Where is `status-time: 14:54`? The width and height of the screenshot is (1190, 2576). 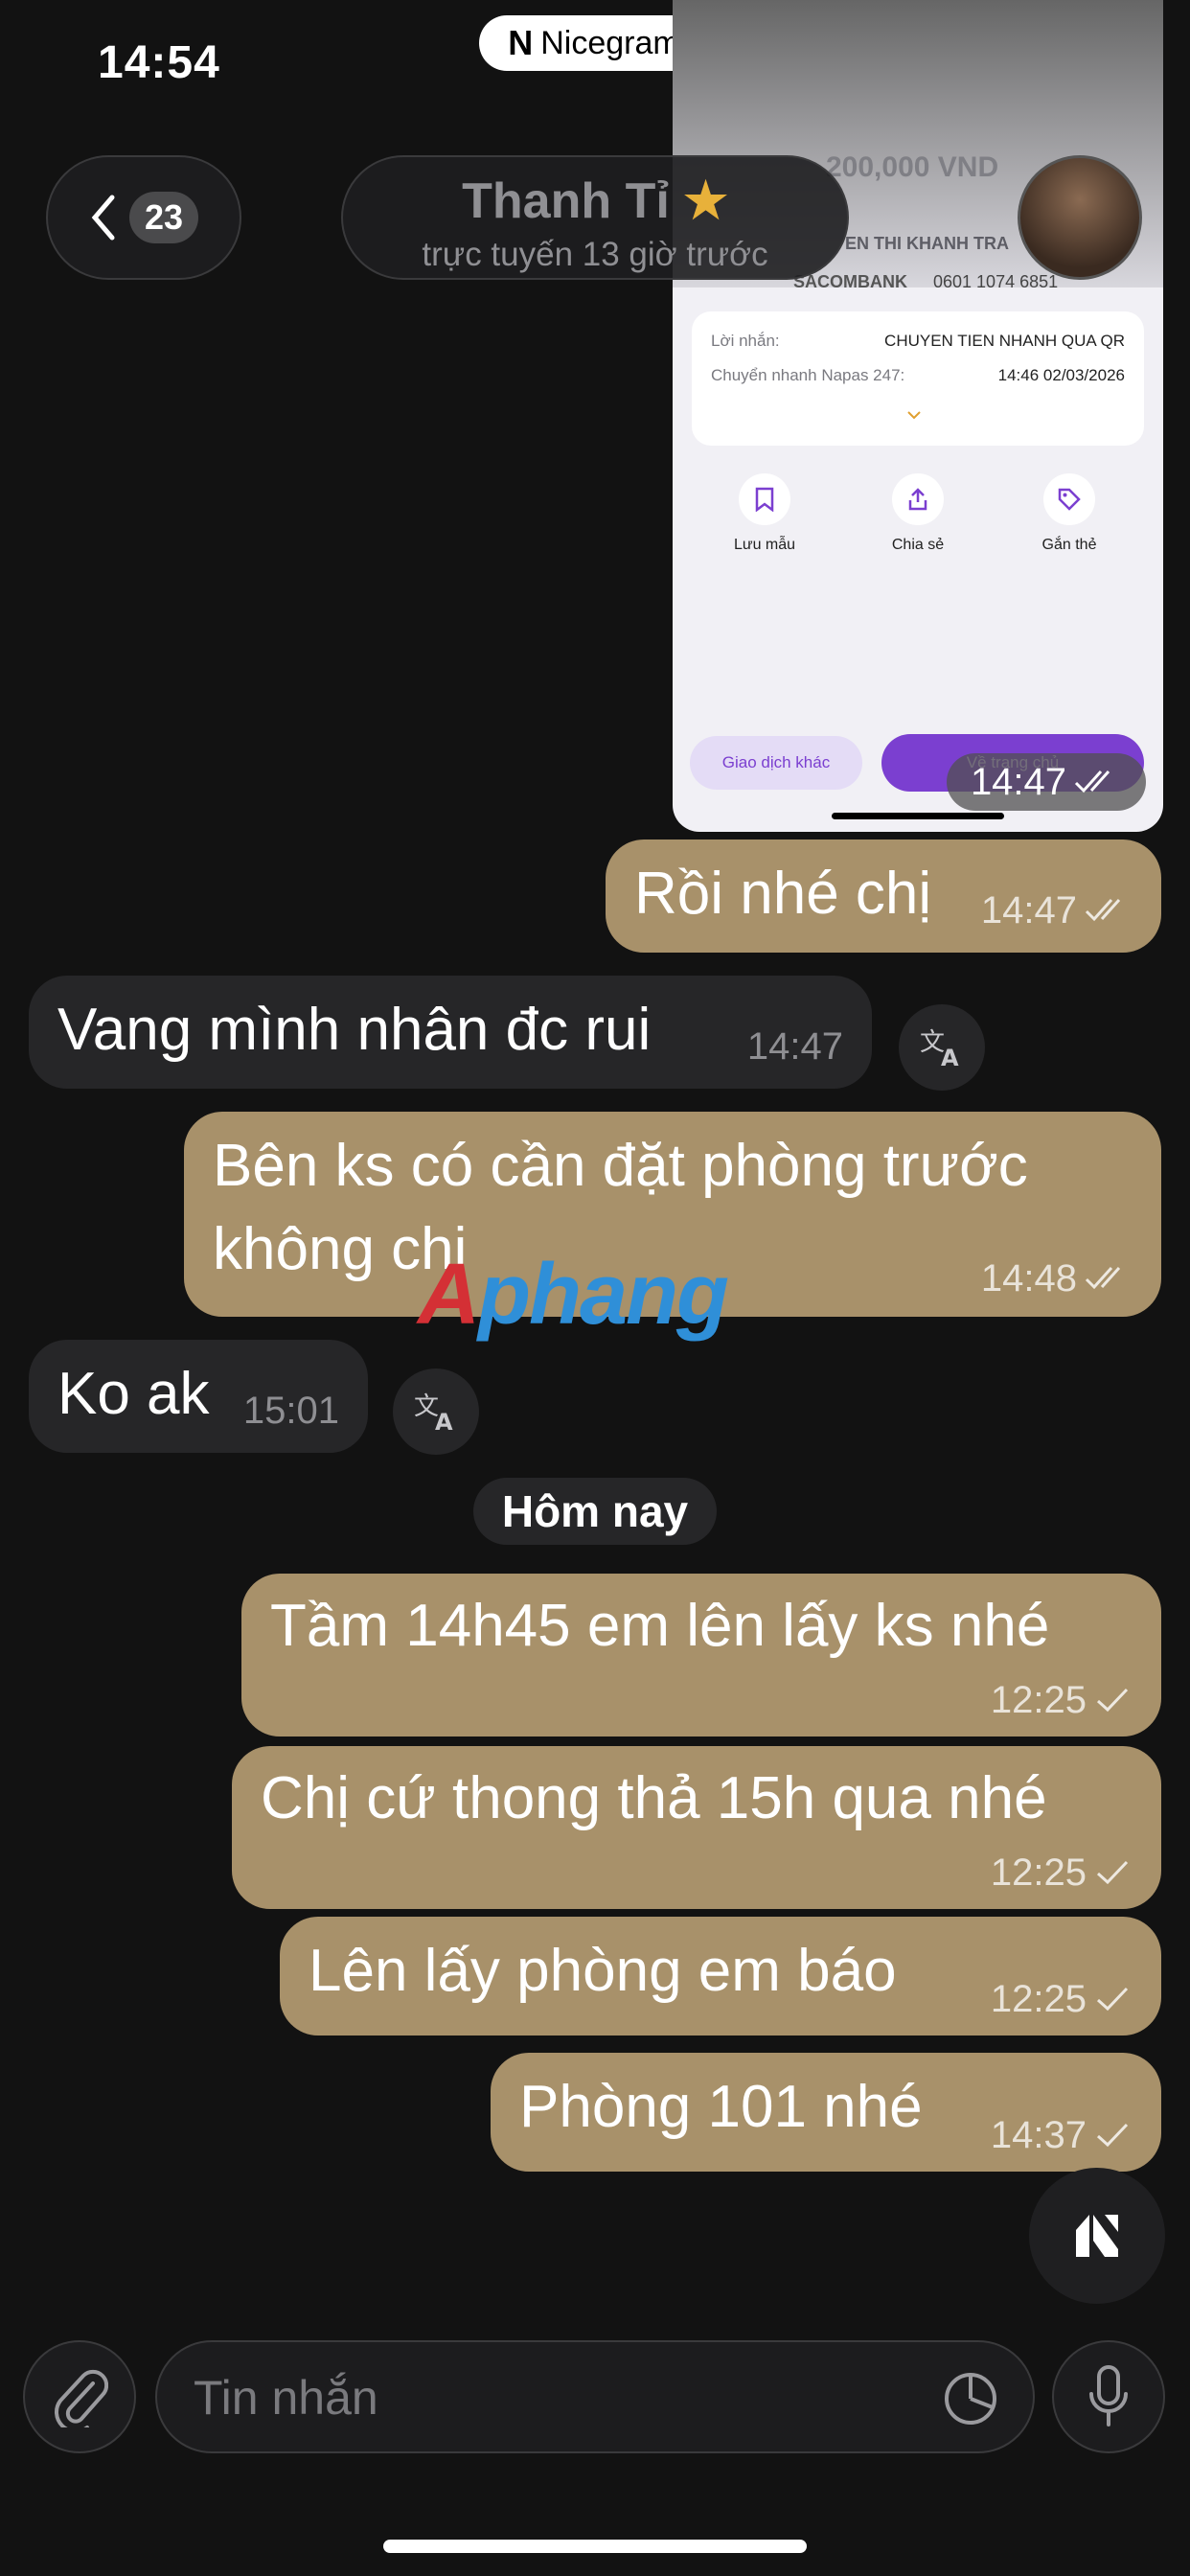
status-time: 14:54 is located at coordinates (159, 63).